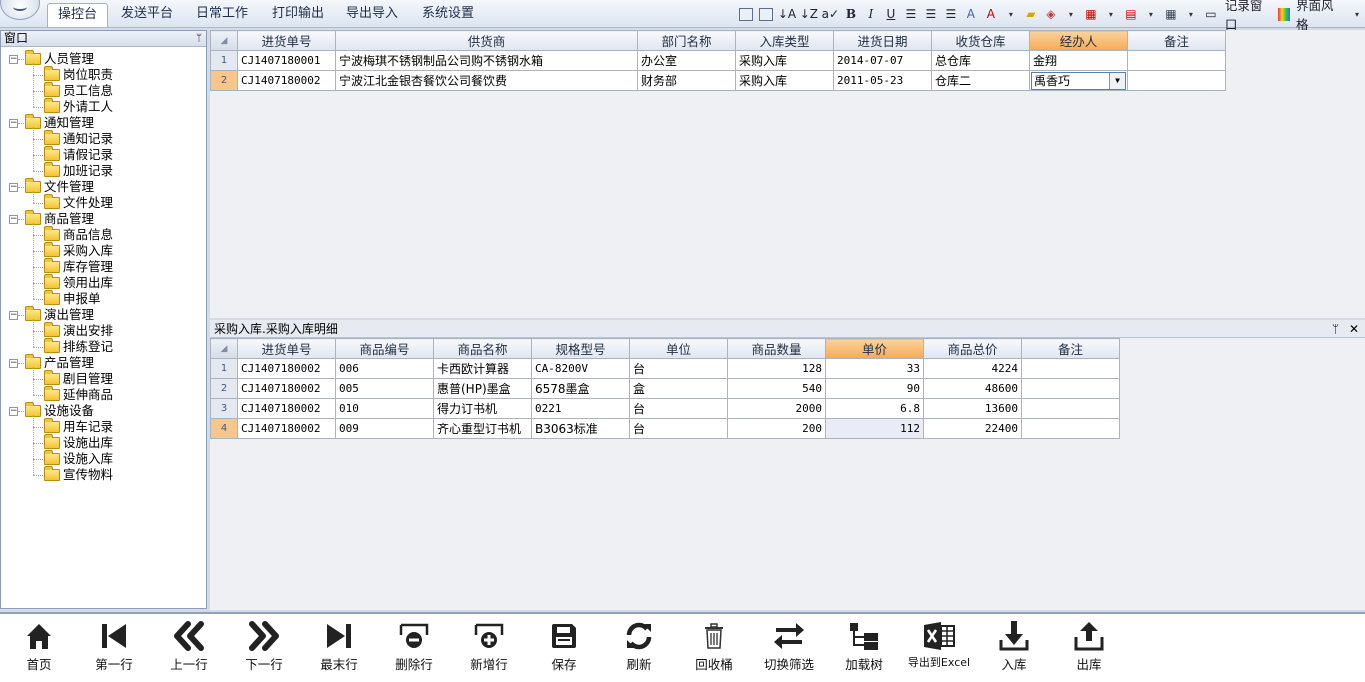 Image resolution: width=1365 pixels, height=682 pixels. Describe the element at coordinates (639, 647) in the screenshot. I see `refresh-button: 刷新` at that location.